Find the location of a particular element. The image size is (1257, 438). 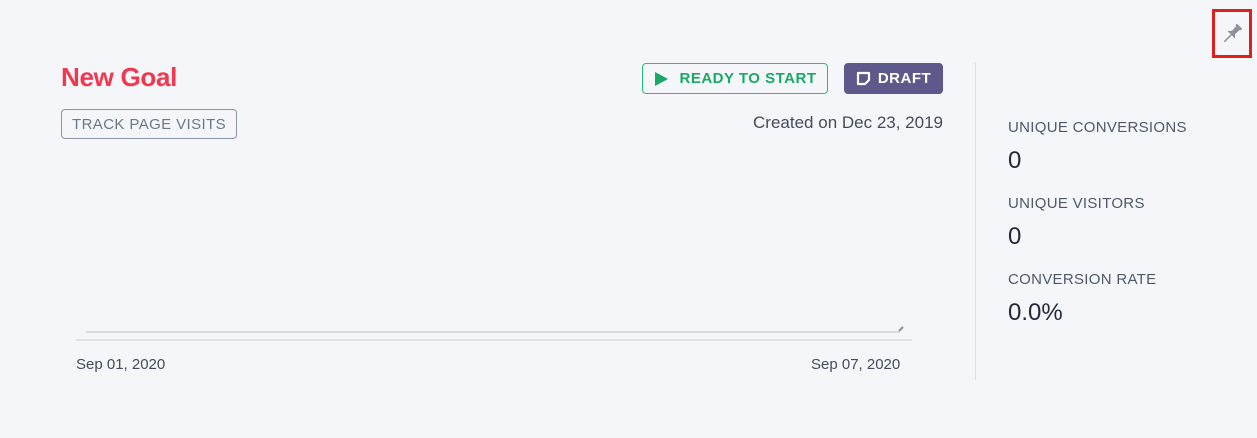

pin-button is located at coordinates (1232, 33).